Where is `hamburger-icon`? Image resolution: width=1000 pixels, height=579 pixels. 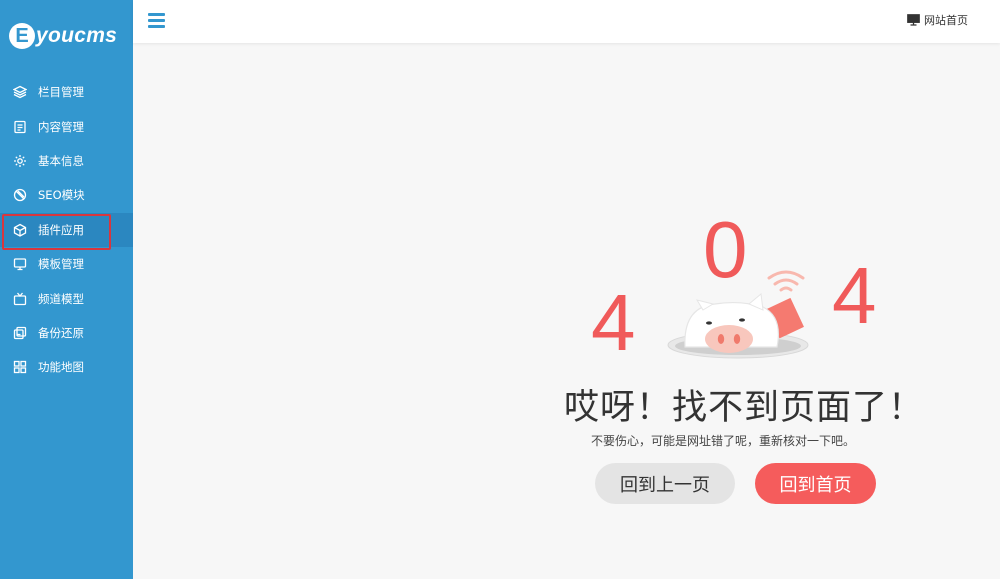
hamburger-icon is located at coordinates (156, 21).